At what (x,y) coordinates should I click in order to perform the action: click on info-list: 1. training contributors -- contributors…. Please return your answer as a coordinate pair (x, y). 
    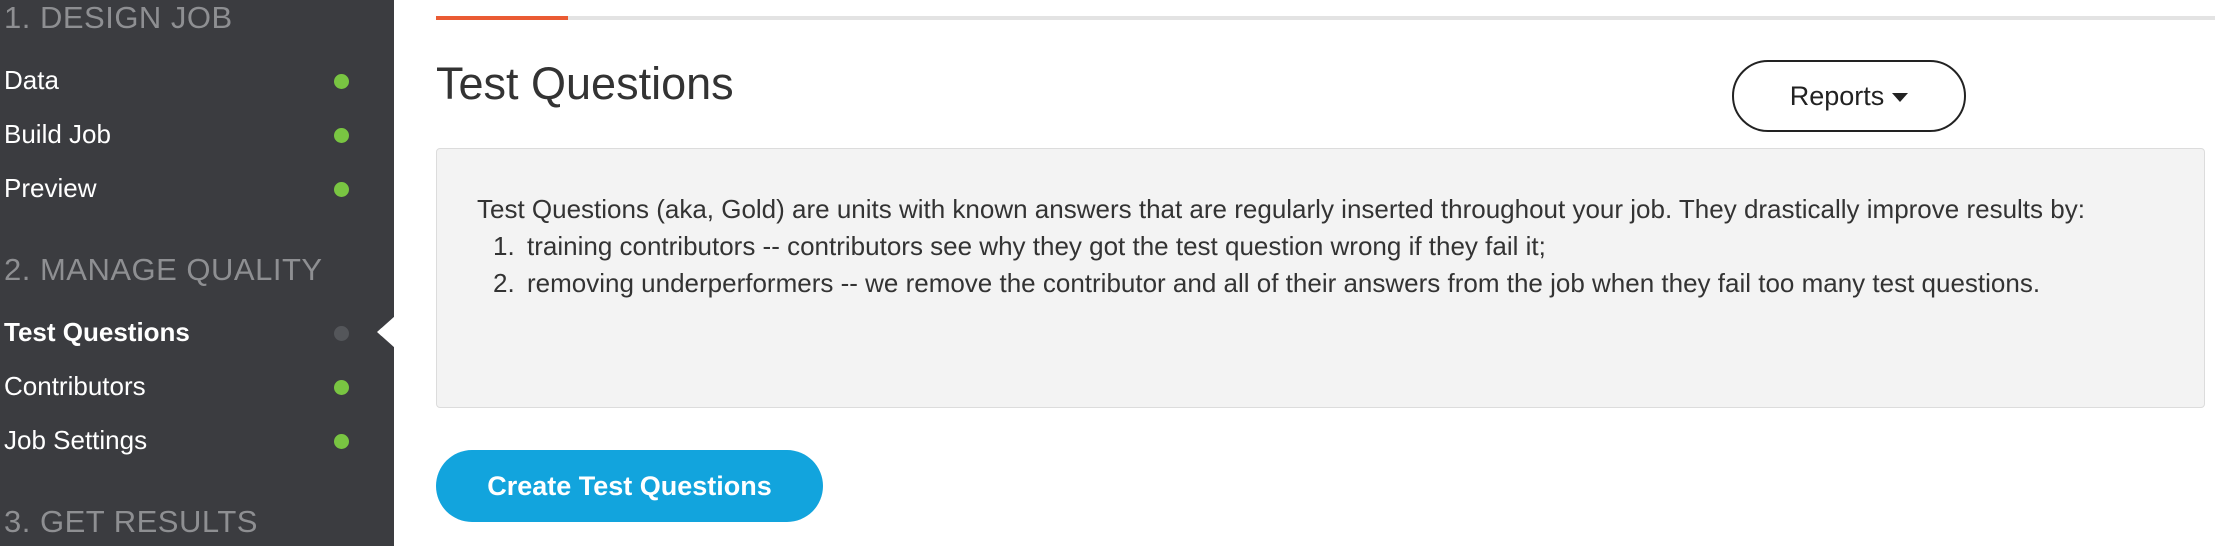
    Looking at the image, I should click on (1320, 265).